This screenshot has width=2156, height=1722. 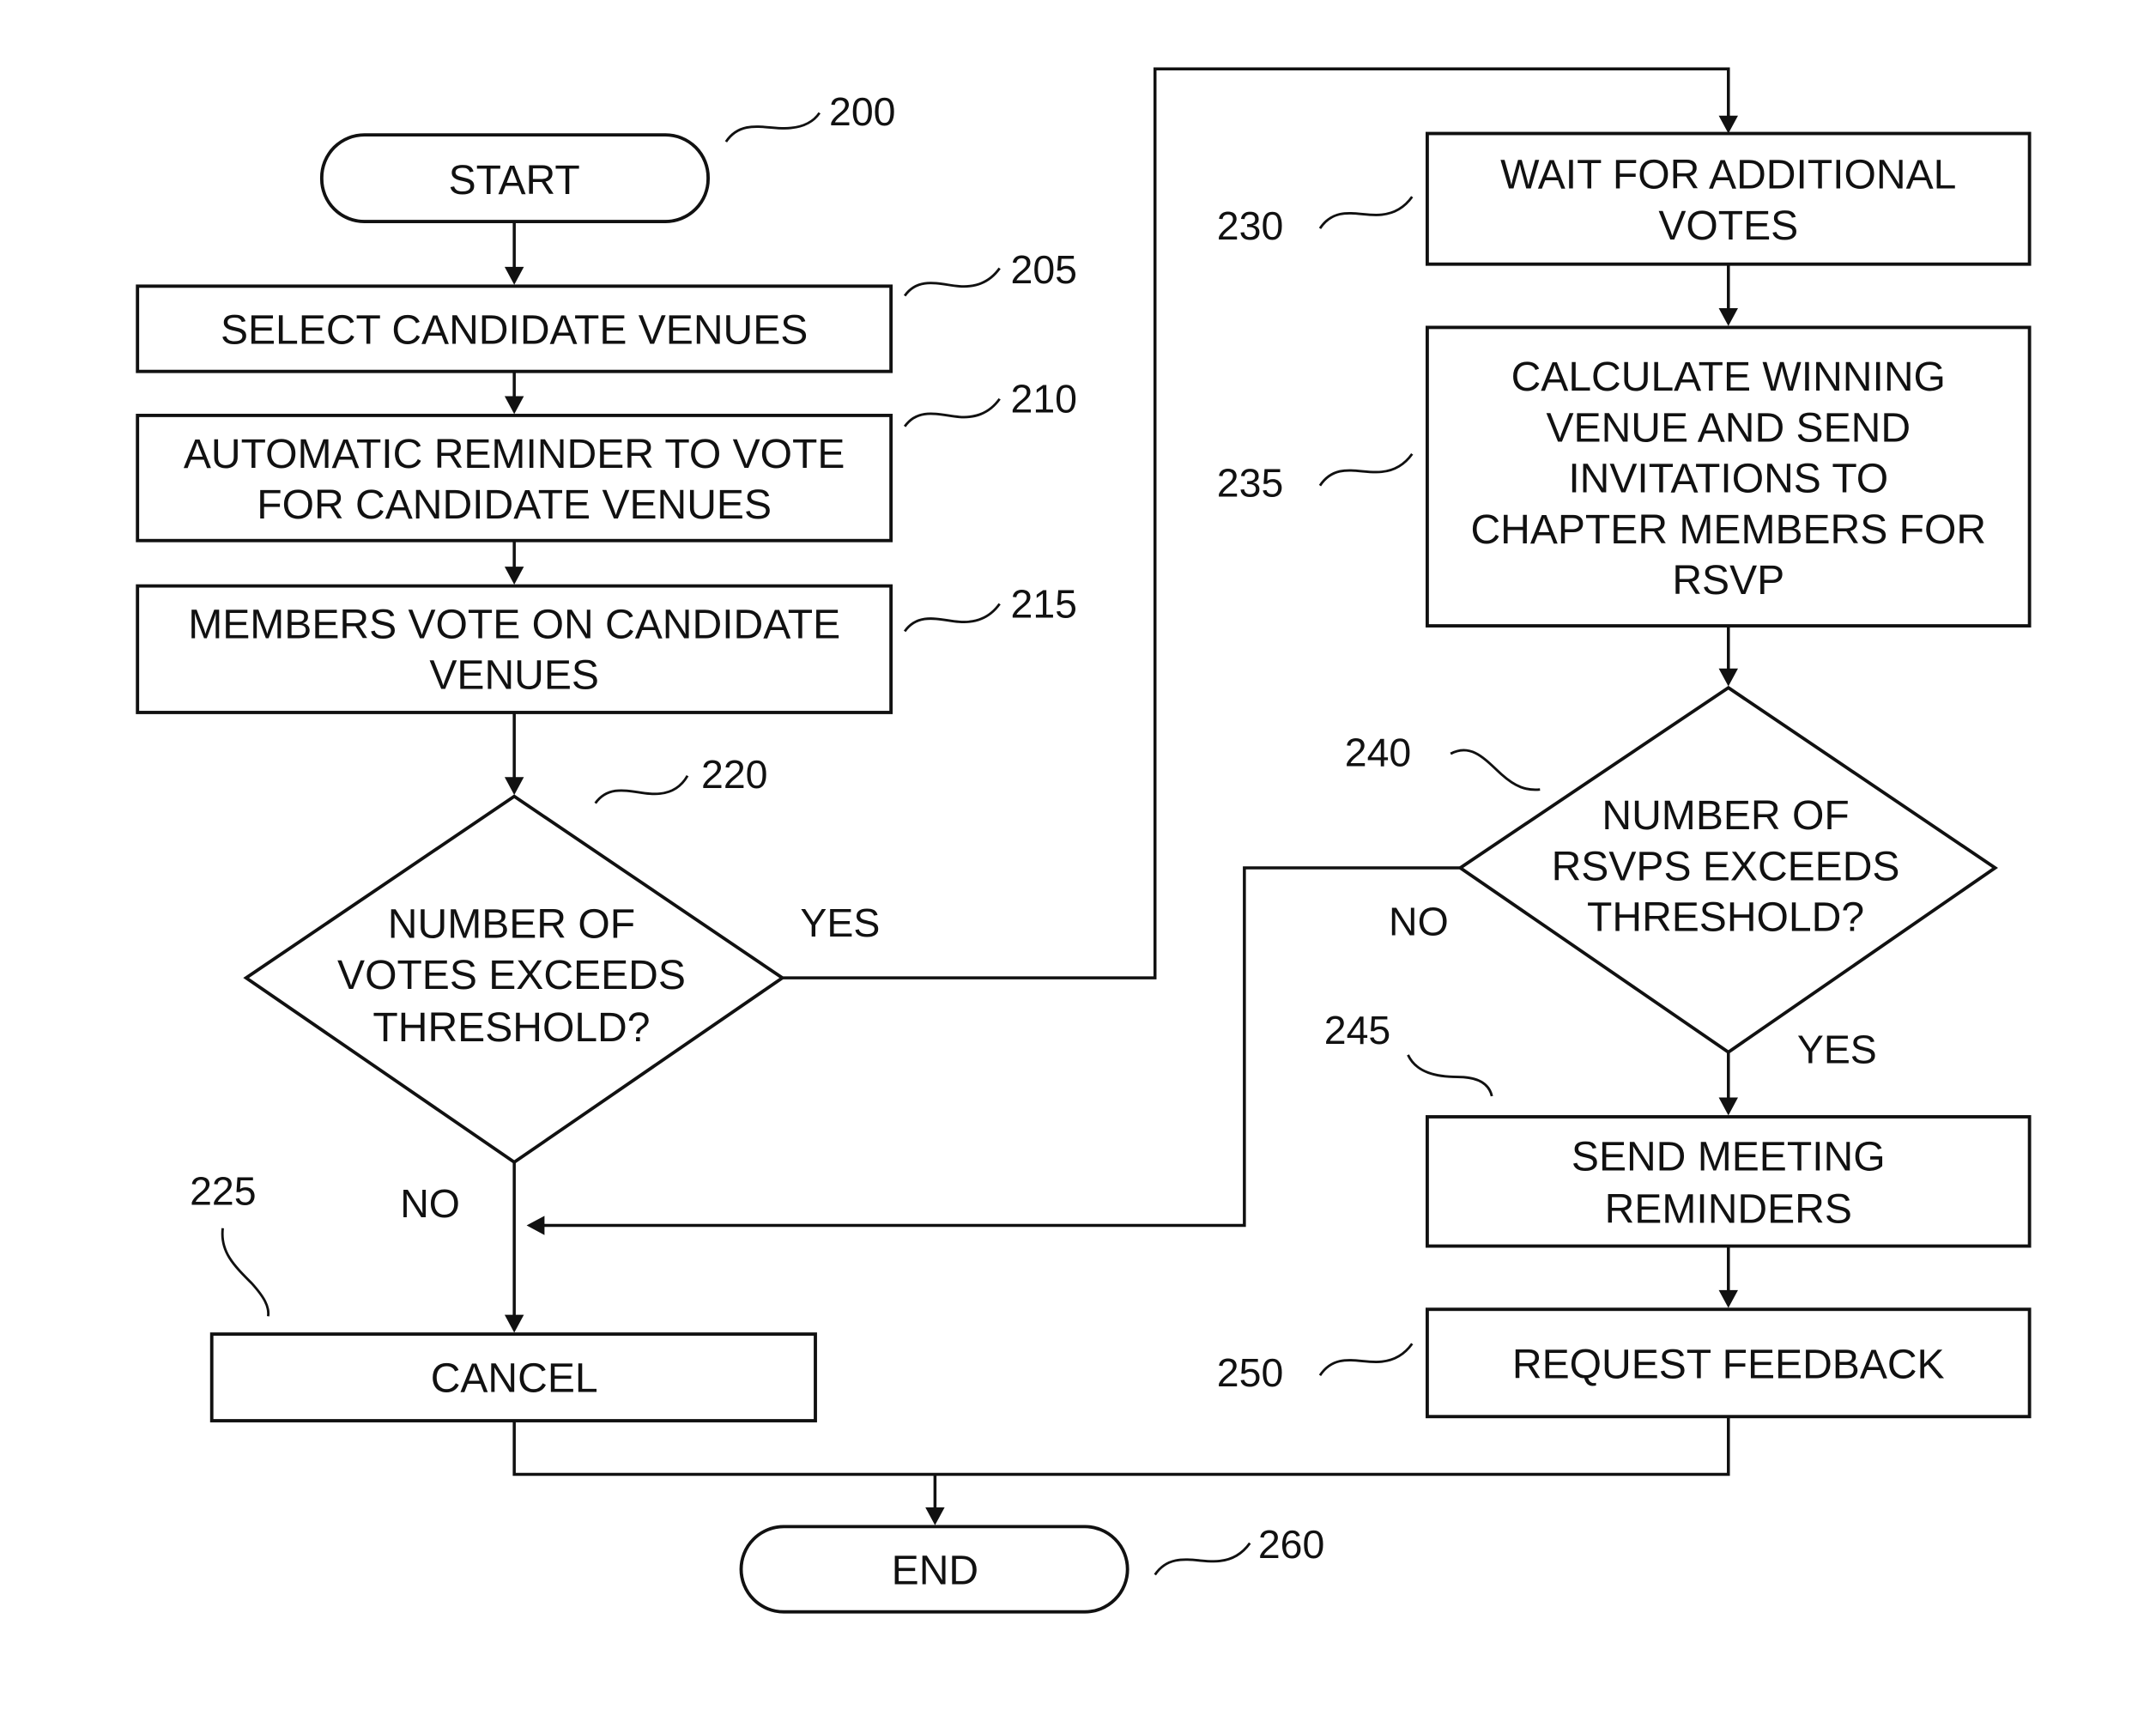 I want to click on node-label: START, so click(x=514, y=180).